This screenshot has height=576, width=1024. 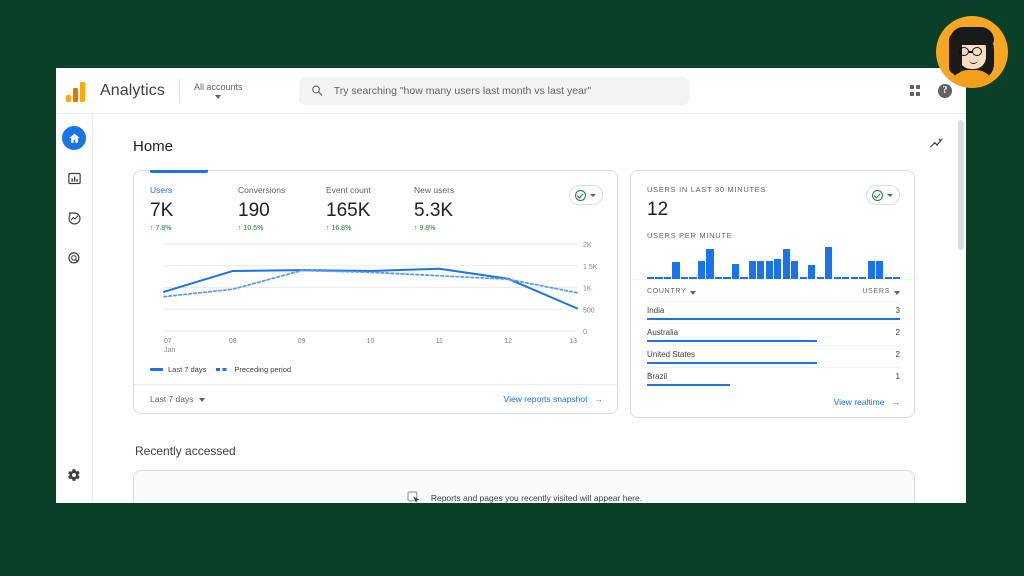 What do you see at coordinates (772, 310) in the screenshot?
I see `table-row: India 3` at bounding box center [772, 310].